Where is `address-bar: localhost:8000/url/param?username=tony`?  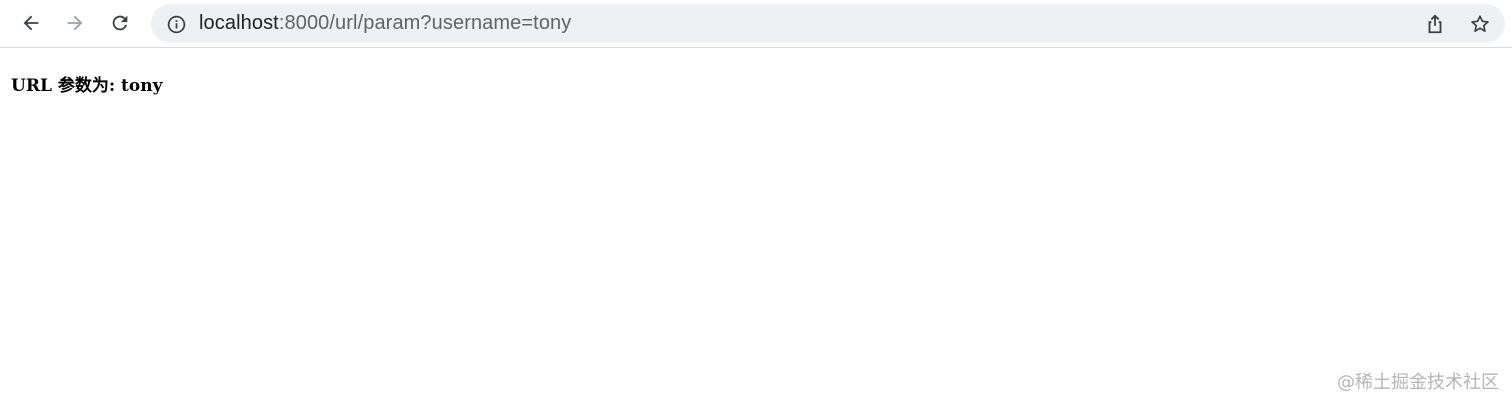
address-bar: localhost:8000/url/param?username=tony is located at coordinates (828, 23).